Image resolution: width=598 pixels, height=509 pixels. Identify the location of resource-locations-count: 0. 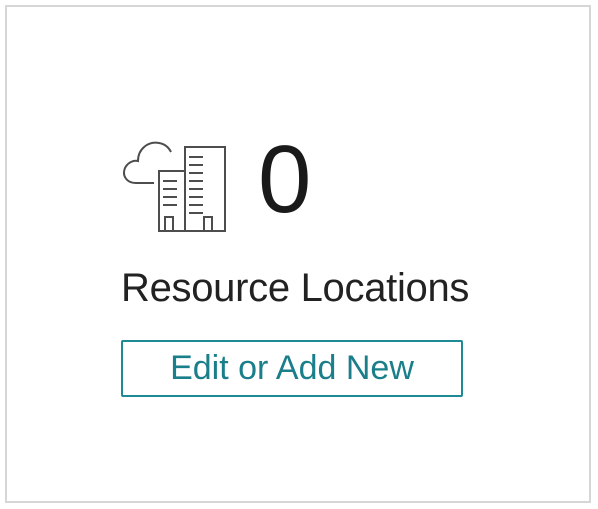
(285, 179).